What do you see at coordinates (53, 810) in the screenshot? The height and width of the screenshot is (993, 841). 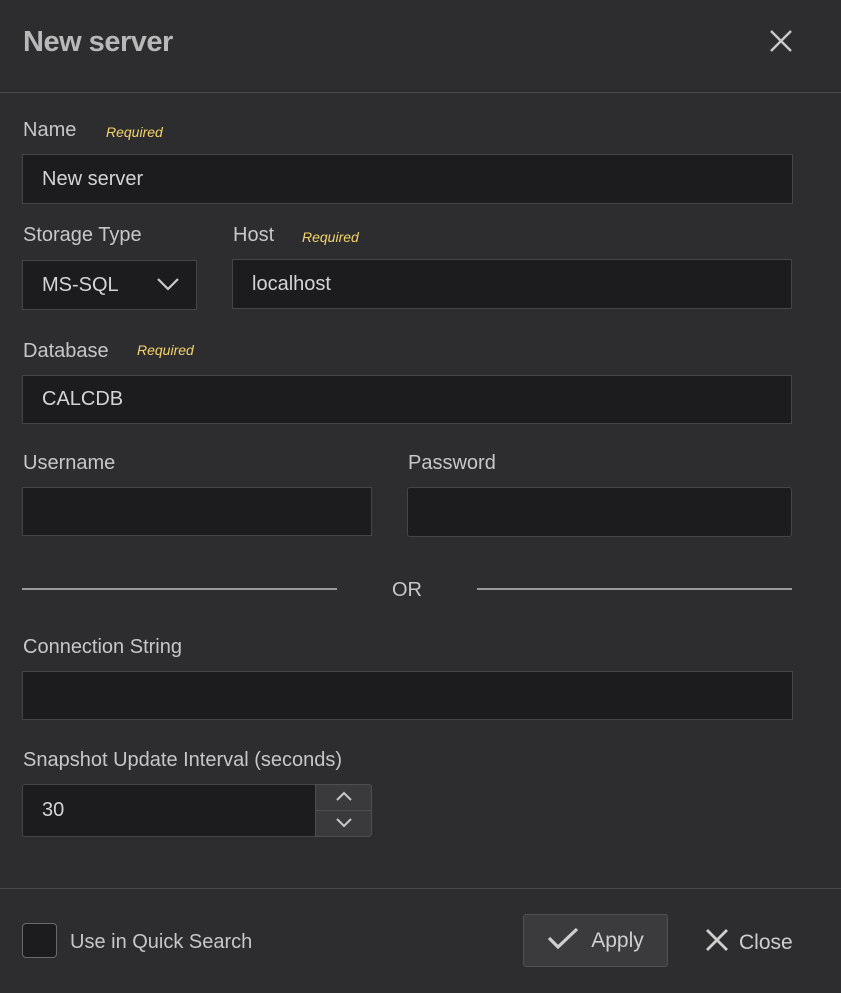 I see `snapshot-interval-value: 30` at bounding box center [53, 810].